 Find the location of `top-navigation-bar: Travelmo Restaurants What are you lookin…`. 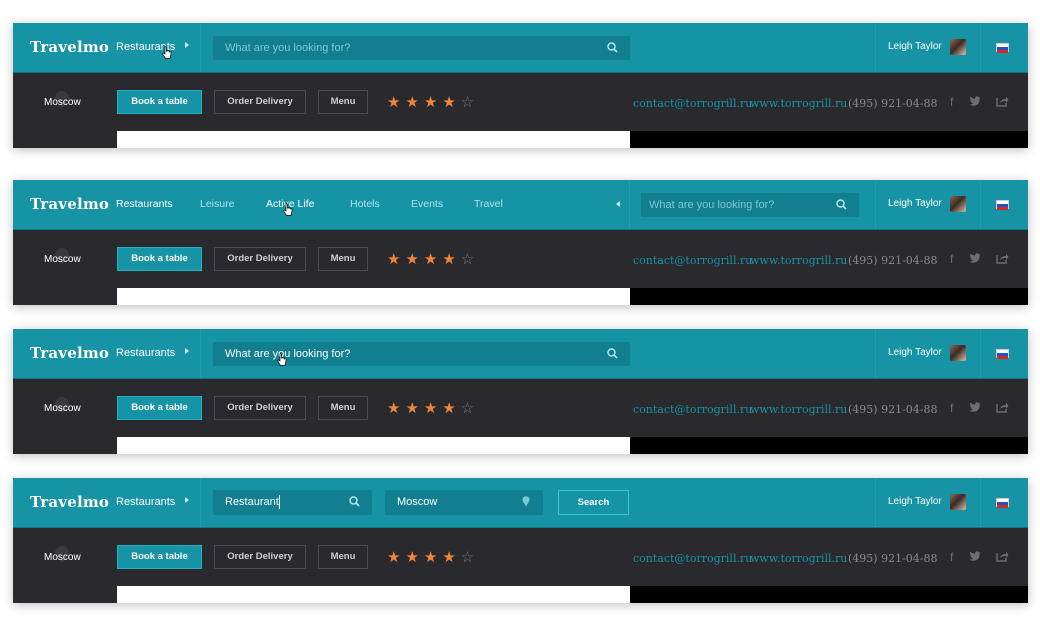

top-navigation-bar: Travelmo Restaurants What are you lookin… is located at coordinates (520, 48).